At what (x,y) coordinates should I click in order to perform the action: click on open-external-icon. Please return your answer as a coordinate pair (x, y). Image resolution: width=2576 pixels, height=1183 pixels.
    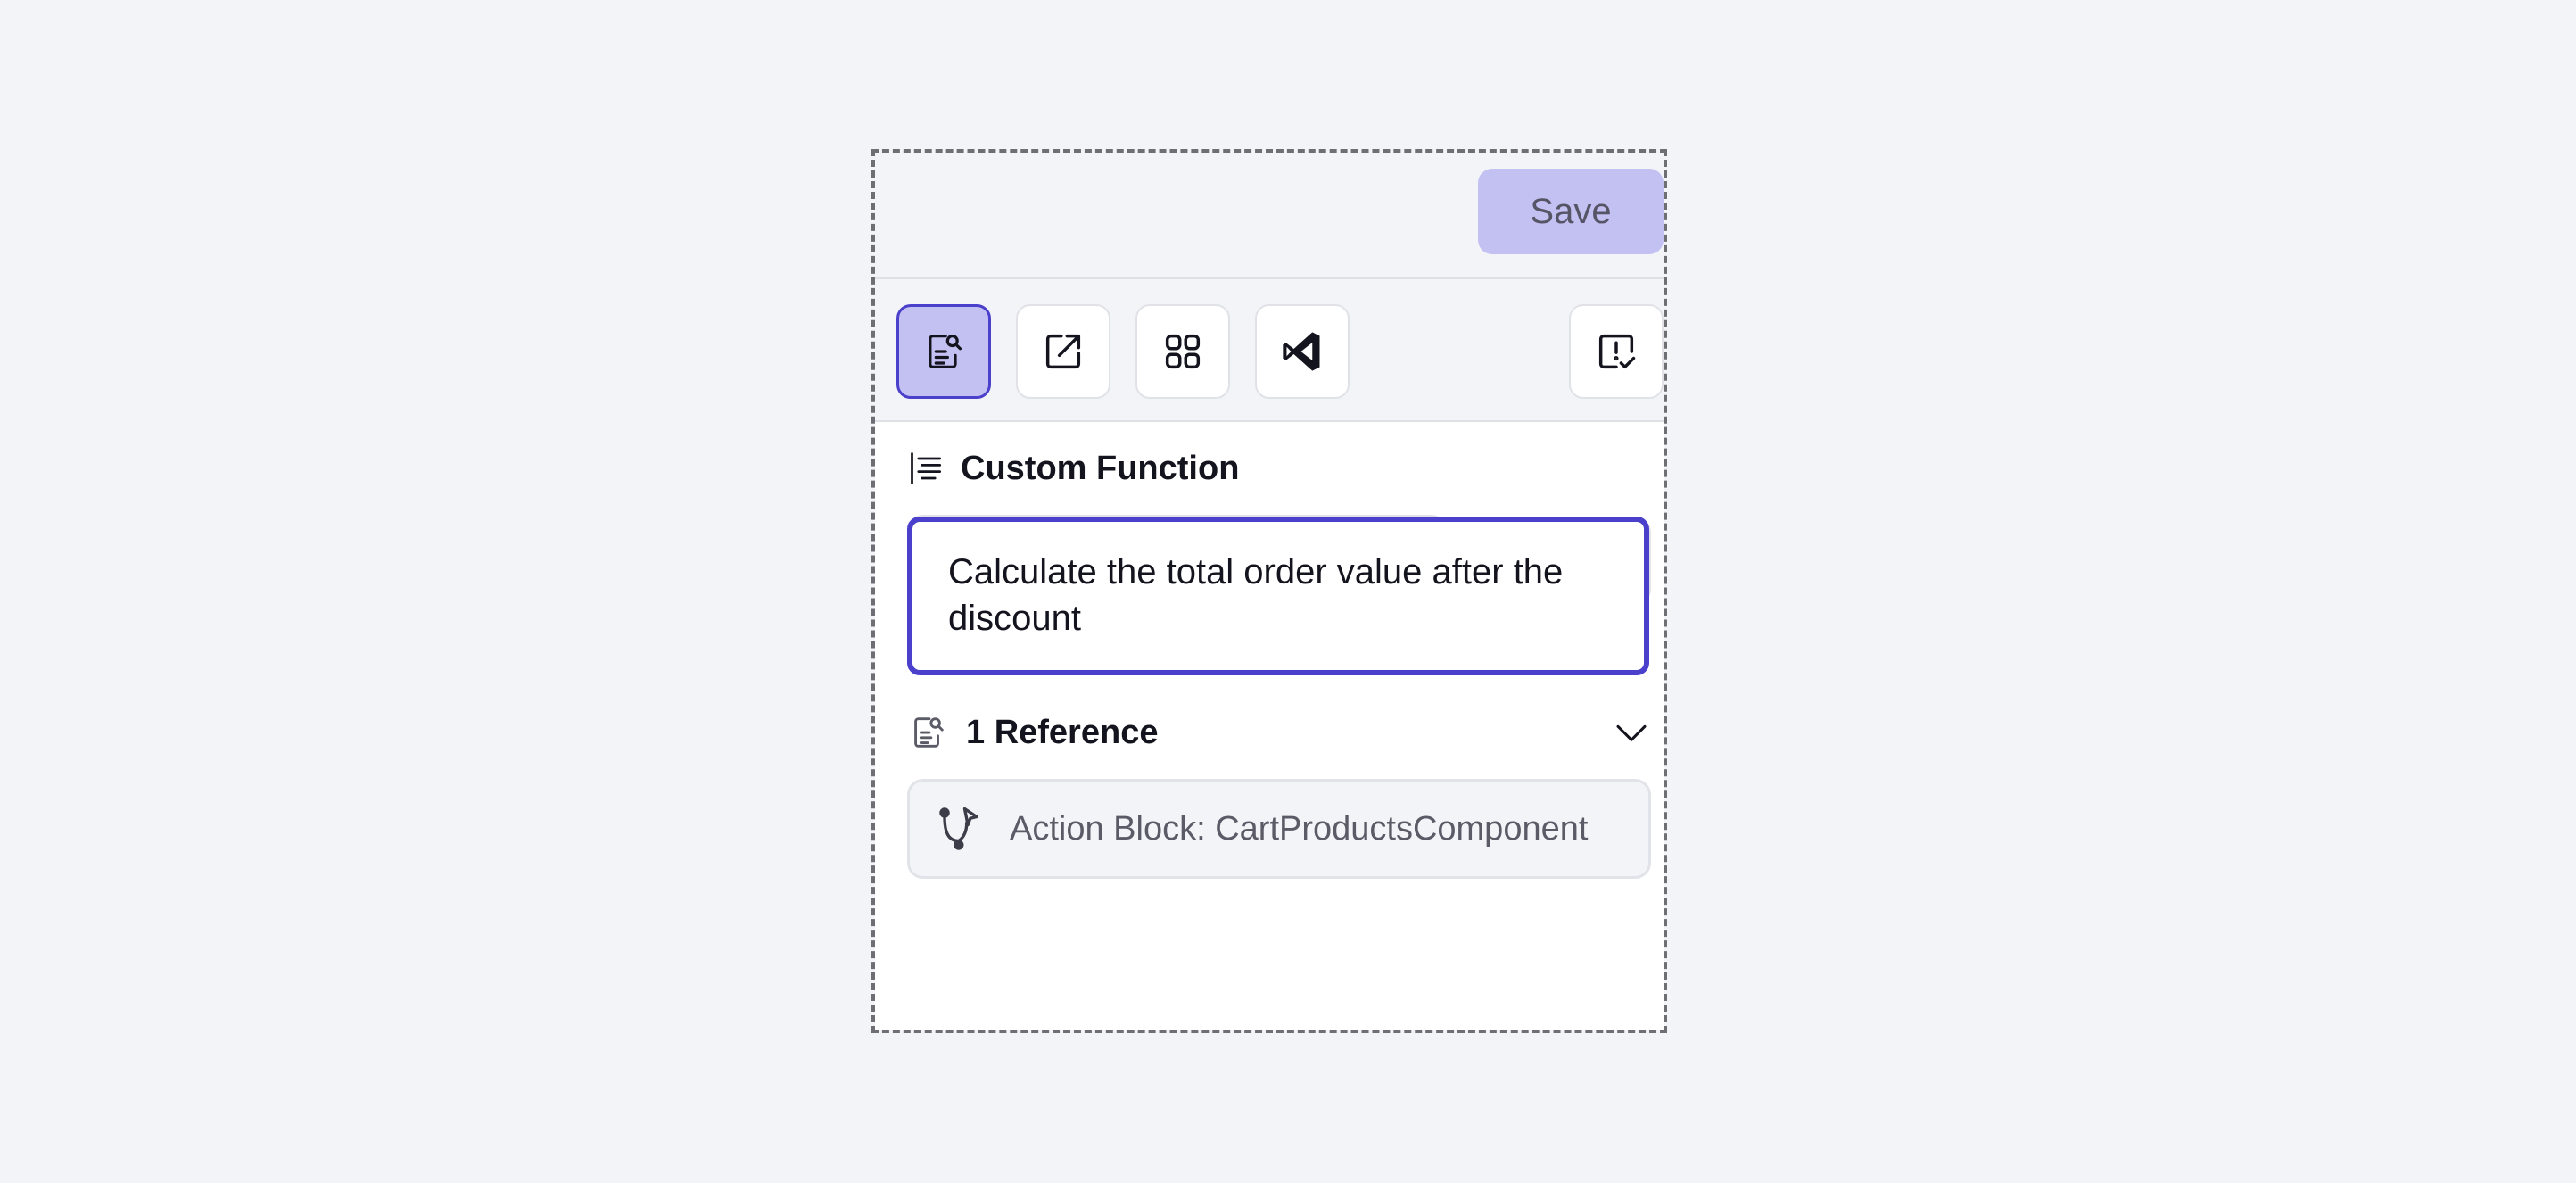
    Looking at the image, I should click on (1063, 351).